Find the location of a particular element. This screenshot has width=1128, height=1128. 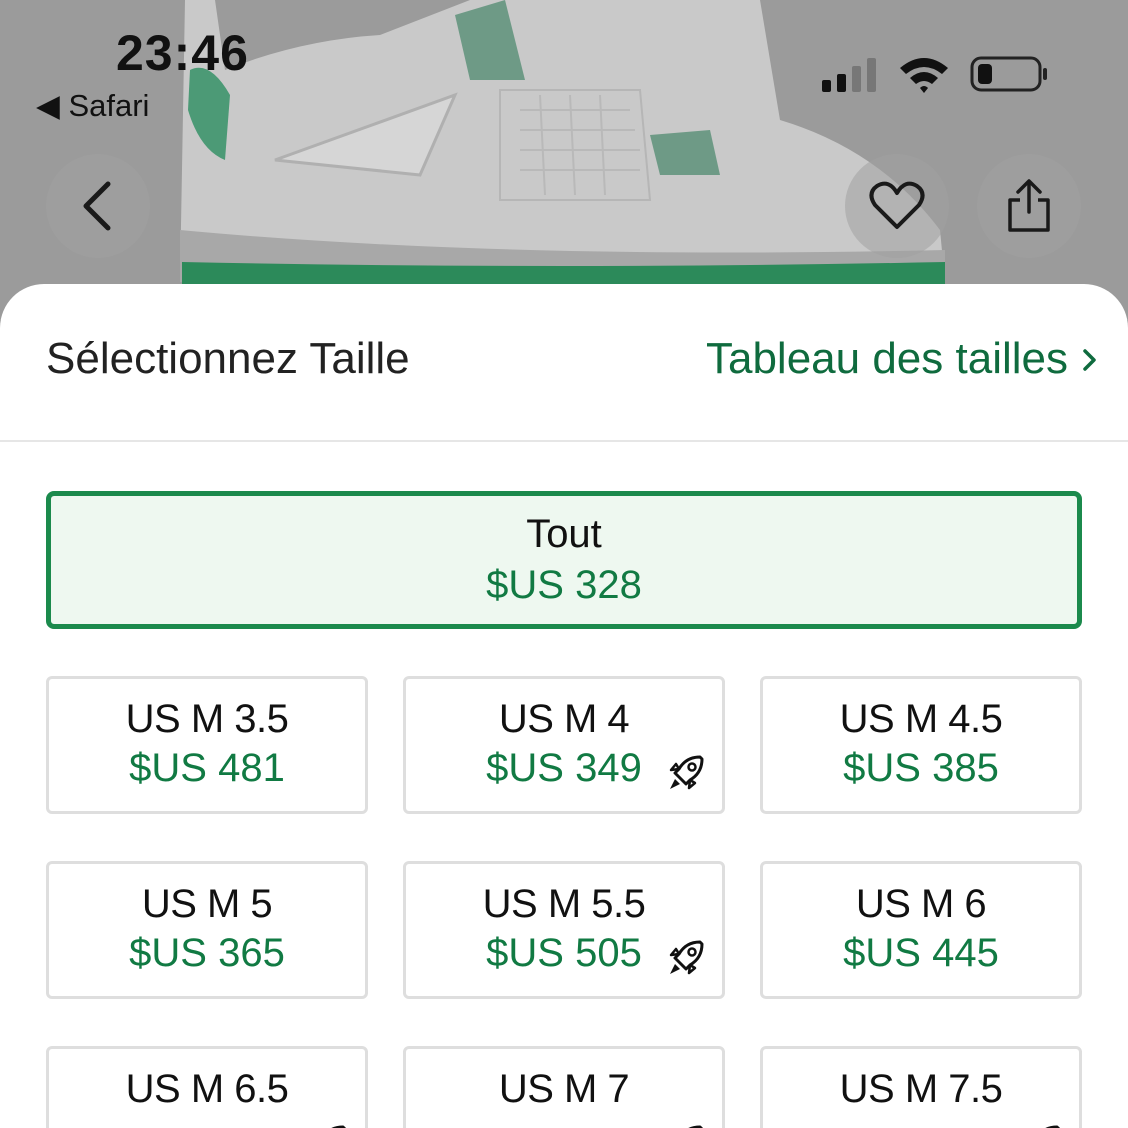

status-icons is located at coordinates (937, 74).